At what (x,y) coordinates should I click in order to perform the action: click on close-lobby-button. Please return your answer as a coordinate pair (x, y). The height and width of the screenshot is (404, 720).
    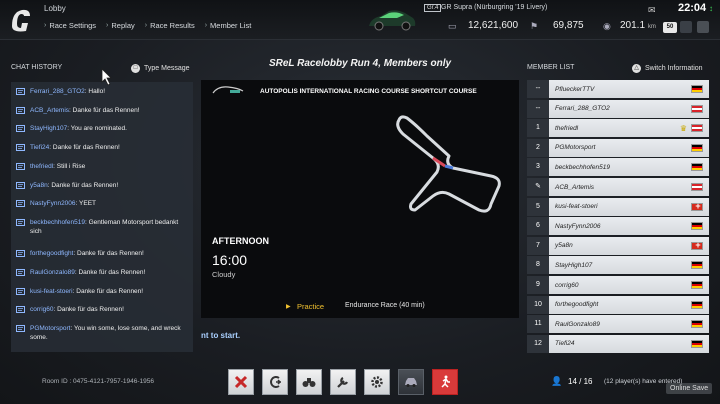
    Looking at the image, I should click on (241, 382).